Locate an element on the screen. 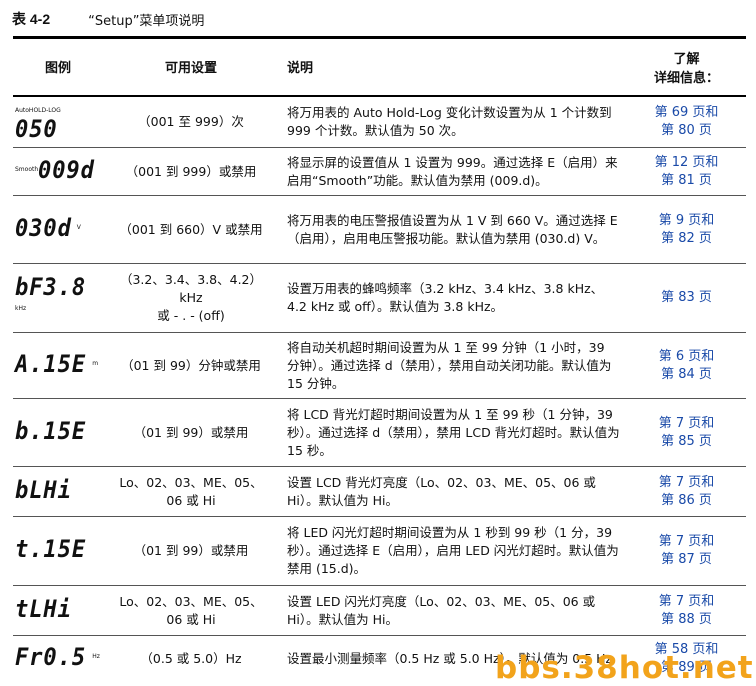  lcd-icon: Fr0.5 Hz is located at coordinates (58, 659).